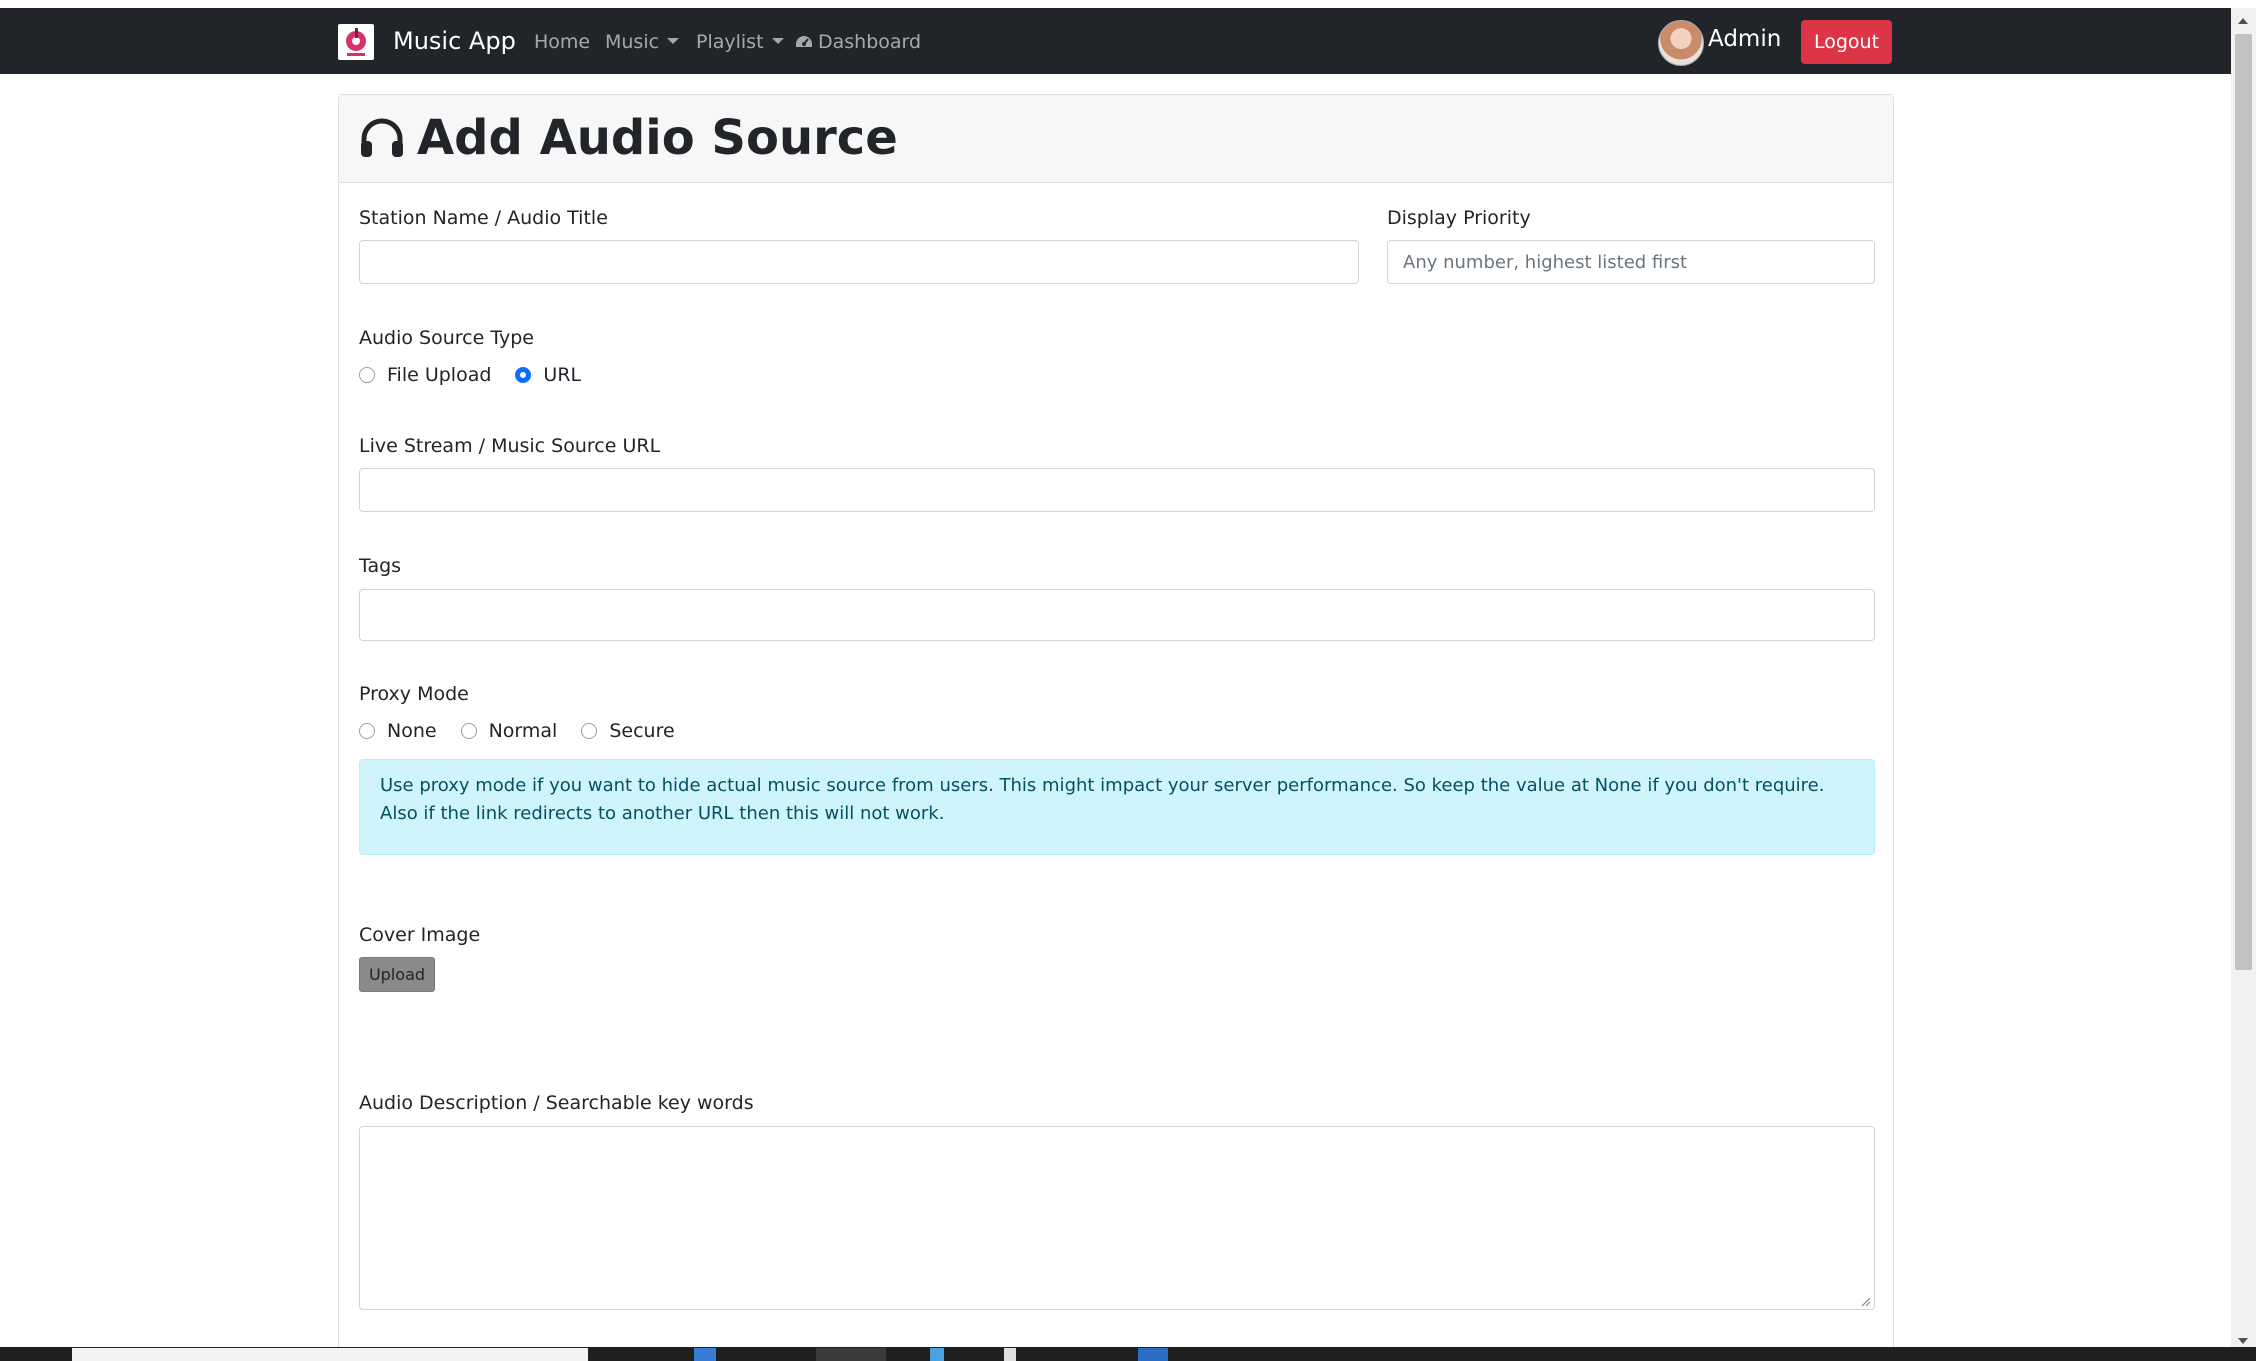  What do you see at coordinates (412, 731) in the screenshot?
I see `radio-proxy-none-label: None` at bounding box center [412, 731].